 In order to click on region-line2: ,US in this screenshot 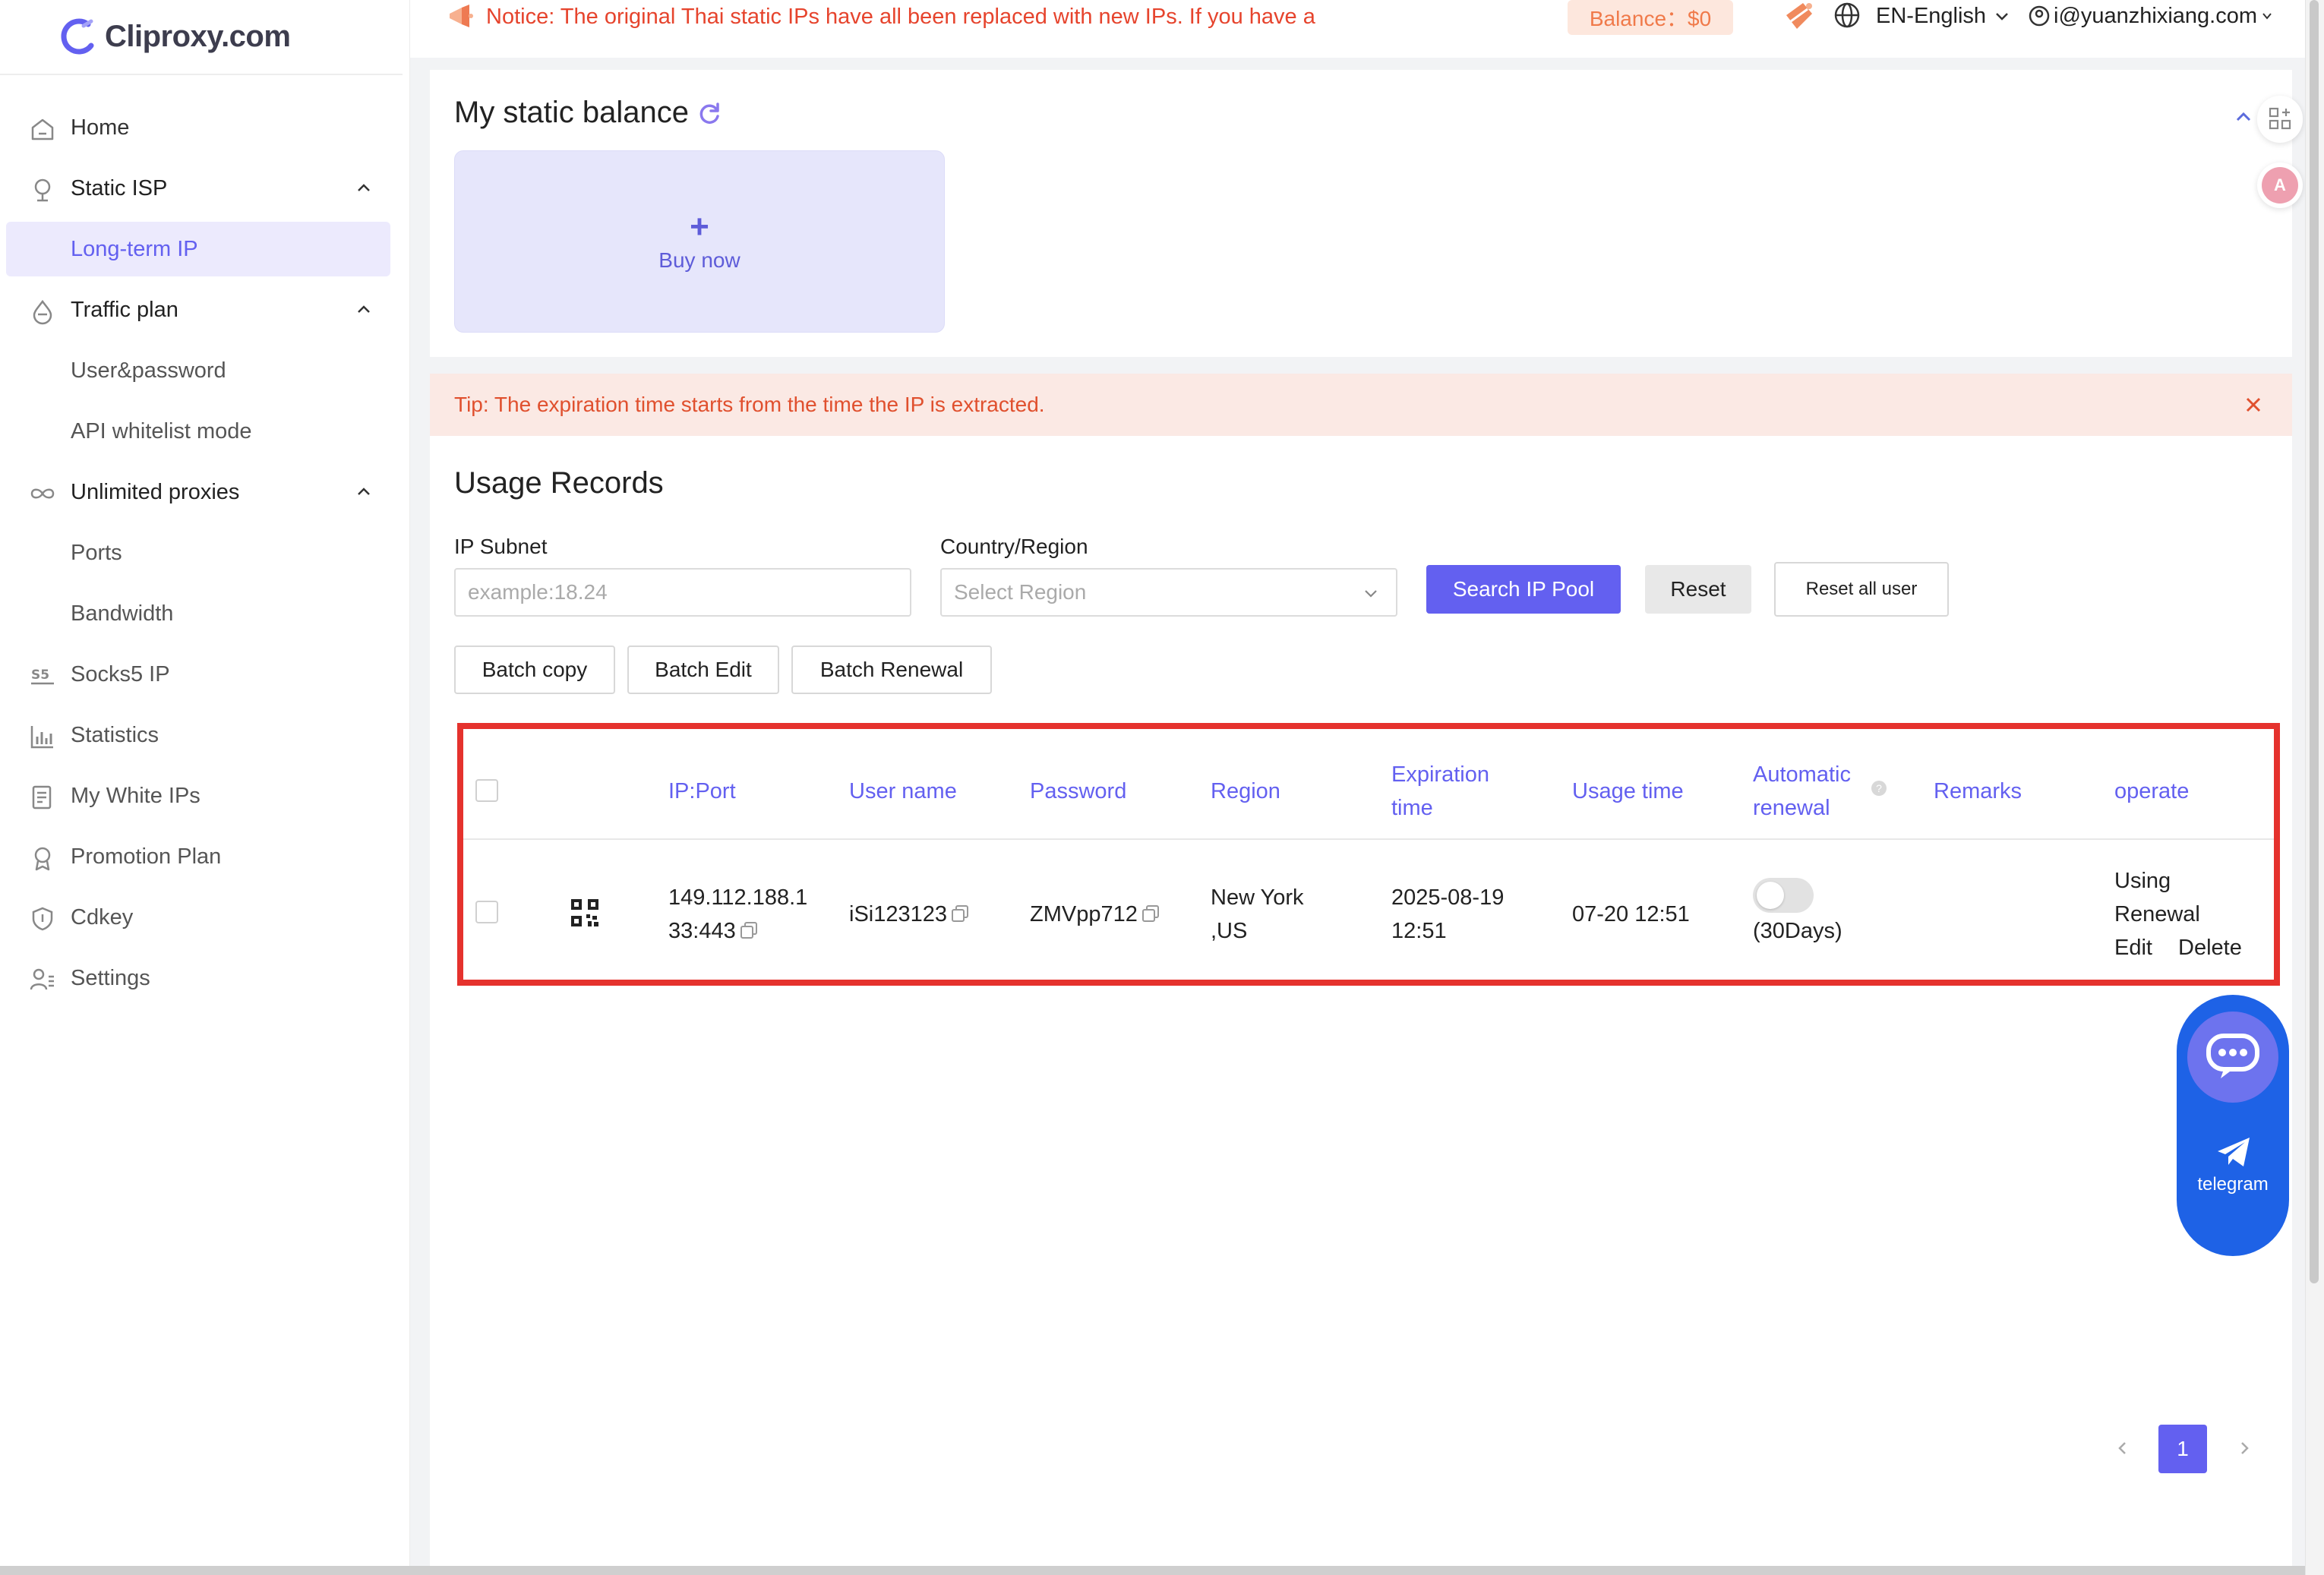, I will do `click(1229, 931)`.